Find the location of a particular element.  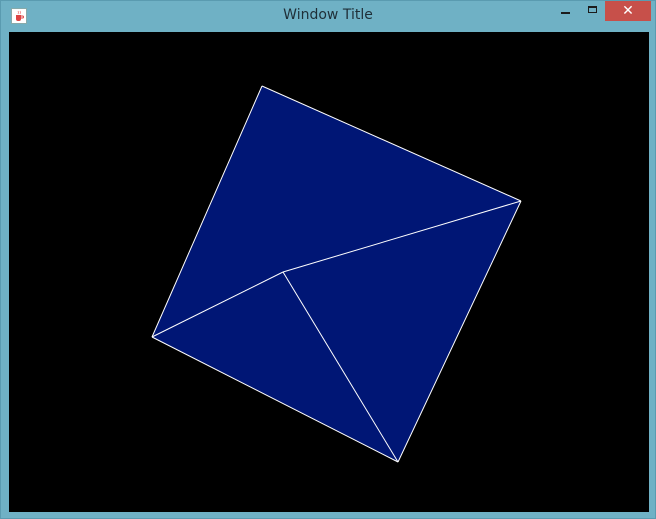

minimize-button is located at coordinates (565, 11).